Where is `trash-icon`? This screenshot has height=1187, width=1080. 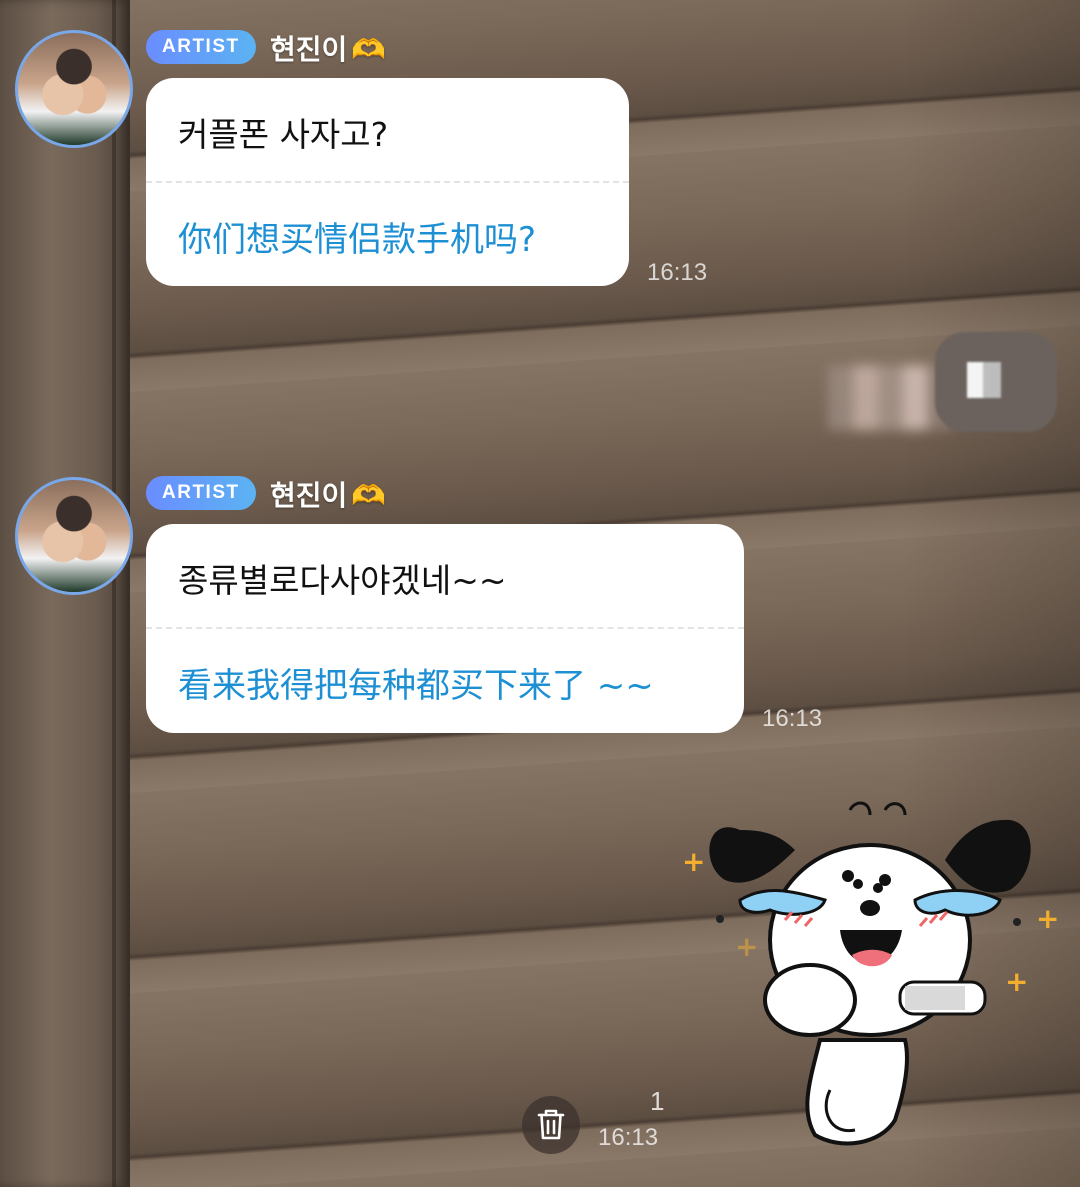
trash-icon is located at coordinates (551, 1124).